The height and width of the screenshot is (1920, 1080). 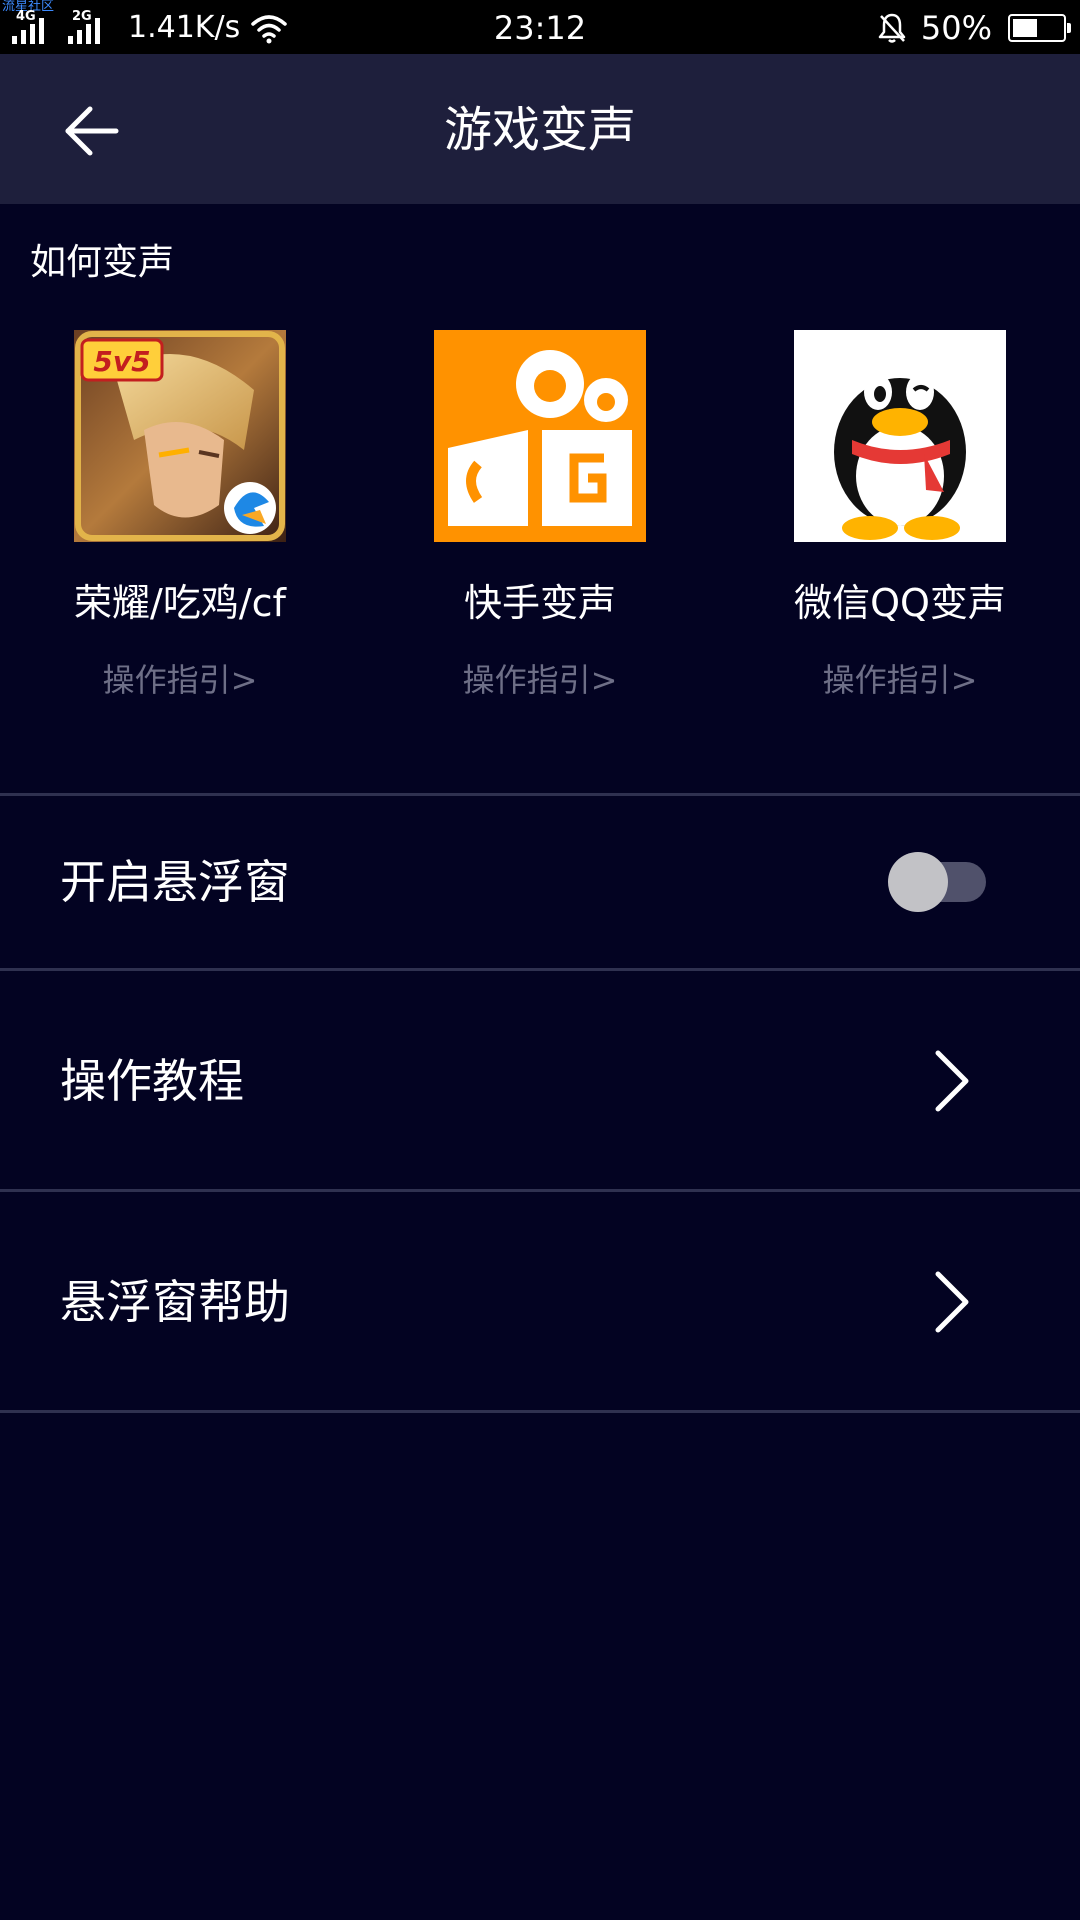 I want to click on app-name: 快手变声, so click(x=539, y=603).